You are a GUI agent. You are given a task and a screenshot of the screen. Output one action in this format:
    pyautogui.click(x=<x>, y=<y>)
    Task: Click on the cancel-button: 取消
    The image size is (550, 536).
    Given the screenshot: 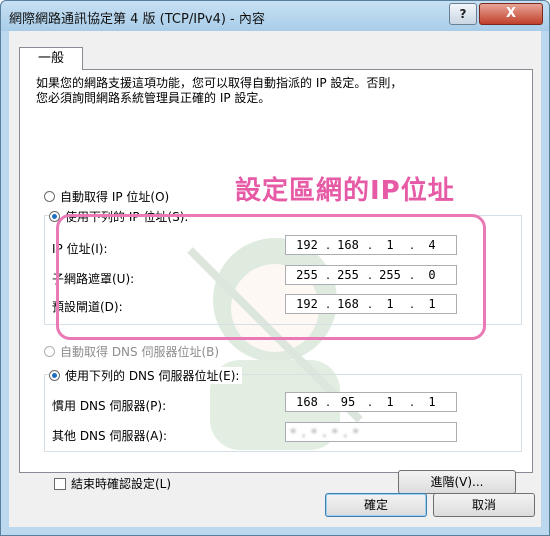 What is the action you would take?
    pyautogui.click(x=484, y=505)
    